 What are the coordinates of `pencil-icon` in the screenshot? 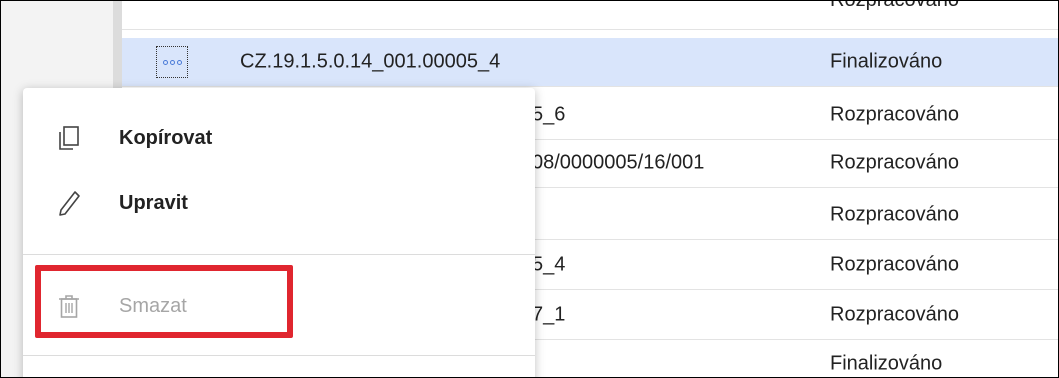 It's located at (69, 203).